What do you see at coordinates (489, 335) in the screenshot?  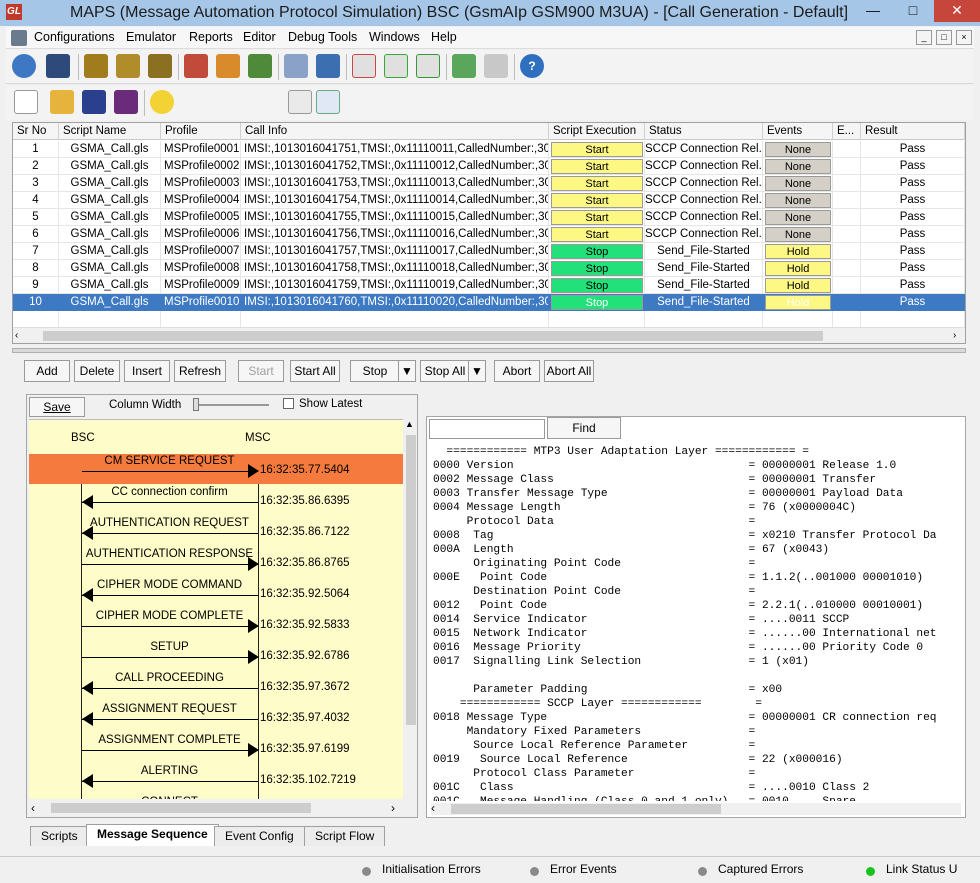 I see `grid-horizontal-scrollbar: ‹ ›` at bounding box center [489, 335].